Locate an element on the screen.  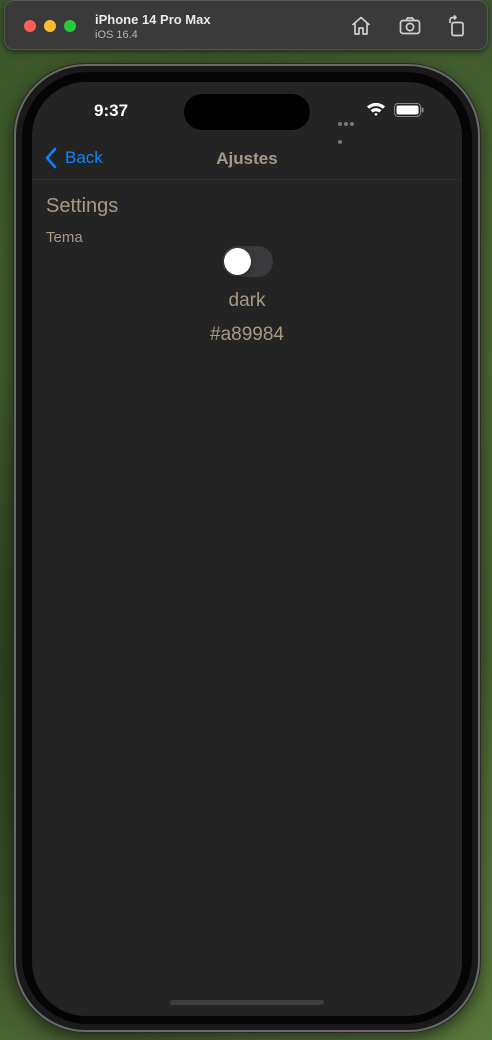
theme-color-value: #a89984 is located at coordinates (247, 334).